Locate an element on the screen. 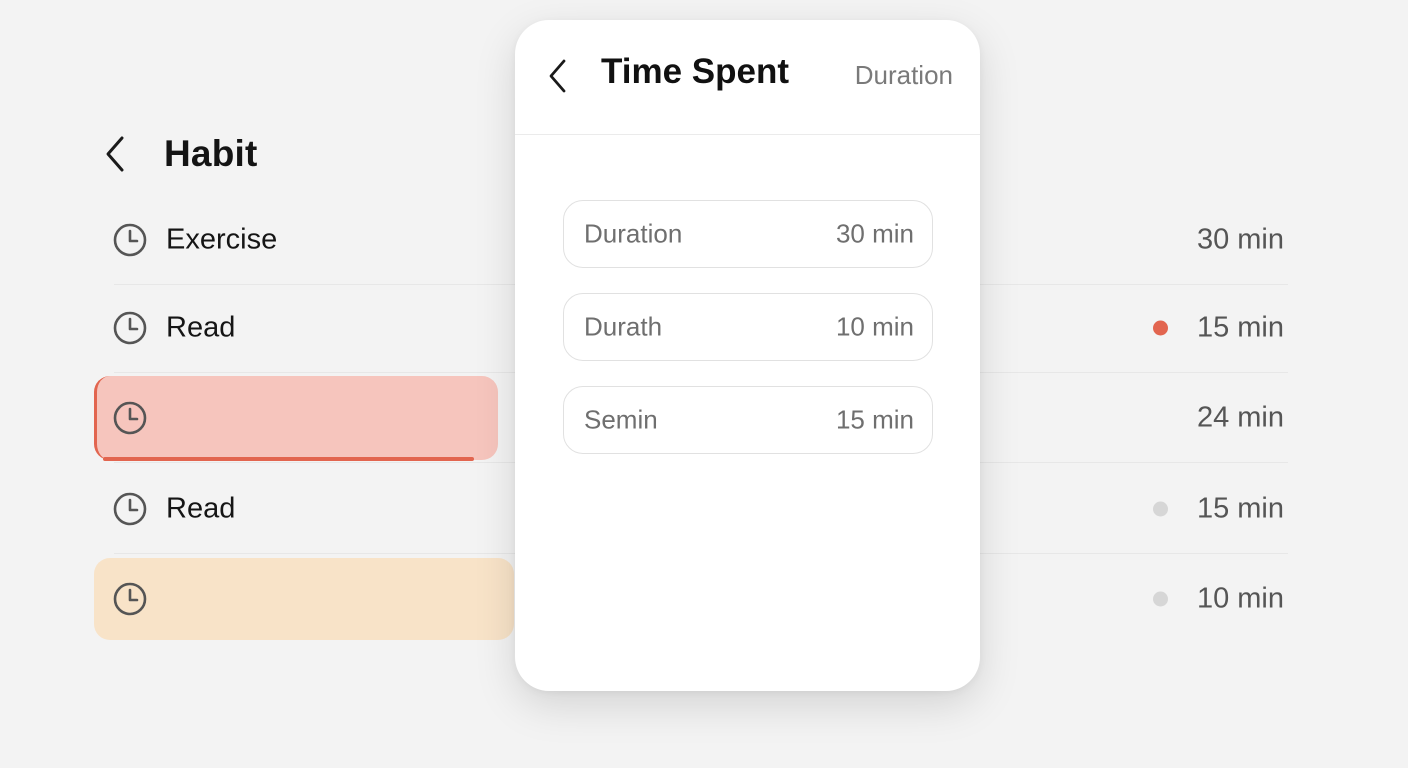 The width and height of the screenshot is (1408, 768). field-label: Durath is located at coordinates (623, 326).